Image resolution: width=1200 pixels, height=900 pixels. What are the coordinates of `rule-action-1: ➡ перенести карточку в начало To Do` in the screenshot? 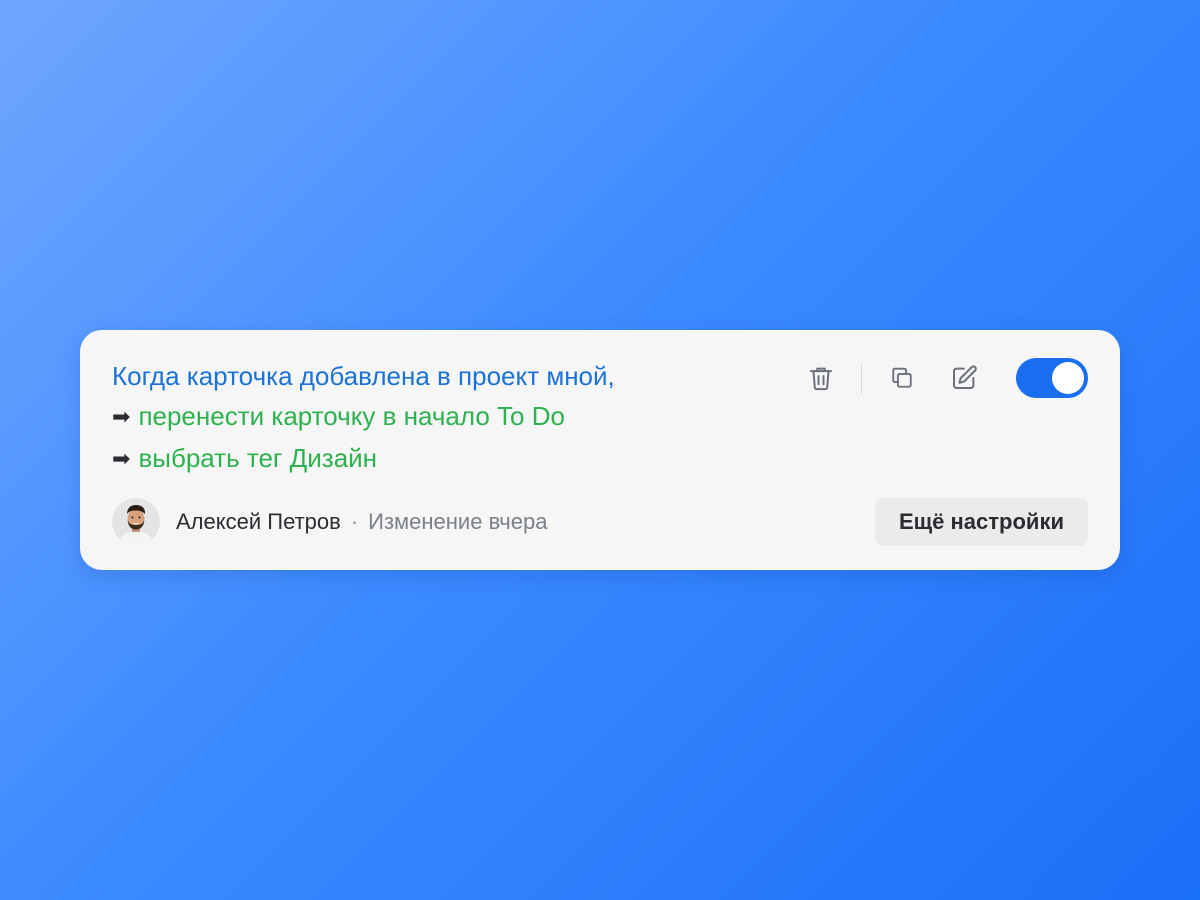 It's located at (363, 417).